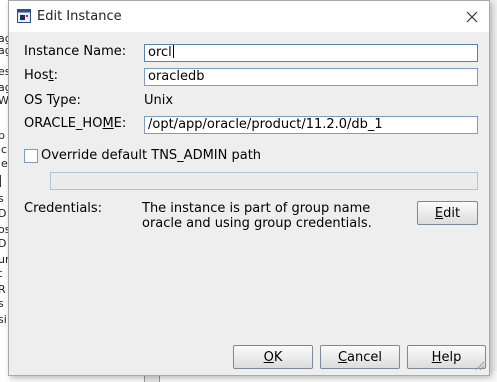 Image resolution: width=497 pixels, height=382 pixels. I want to click on bg-fragment: si, so click(3, 319).